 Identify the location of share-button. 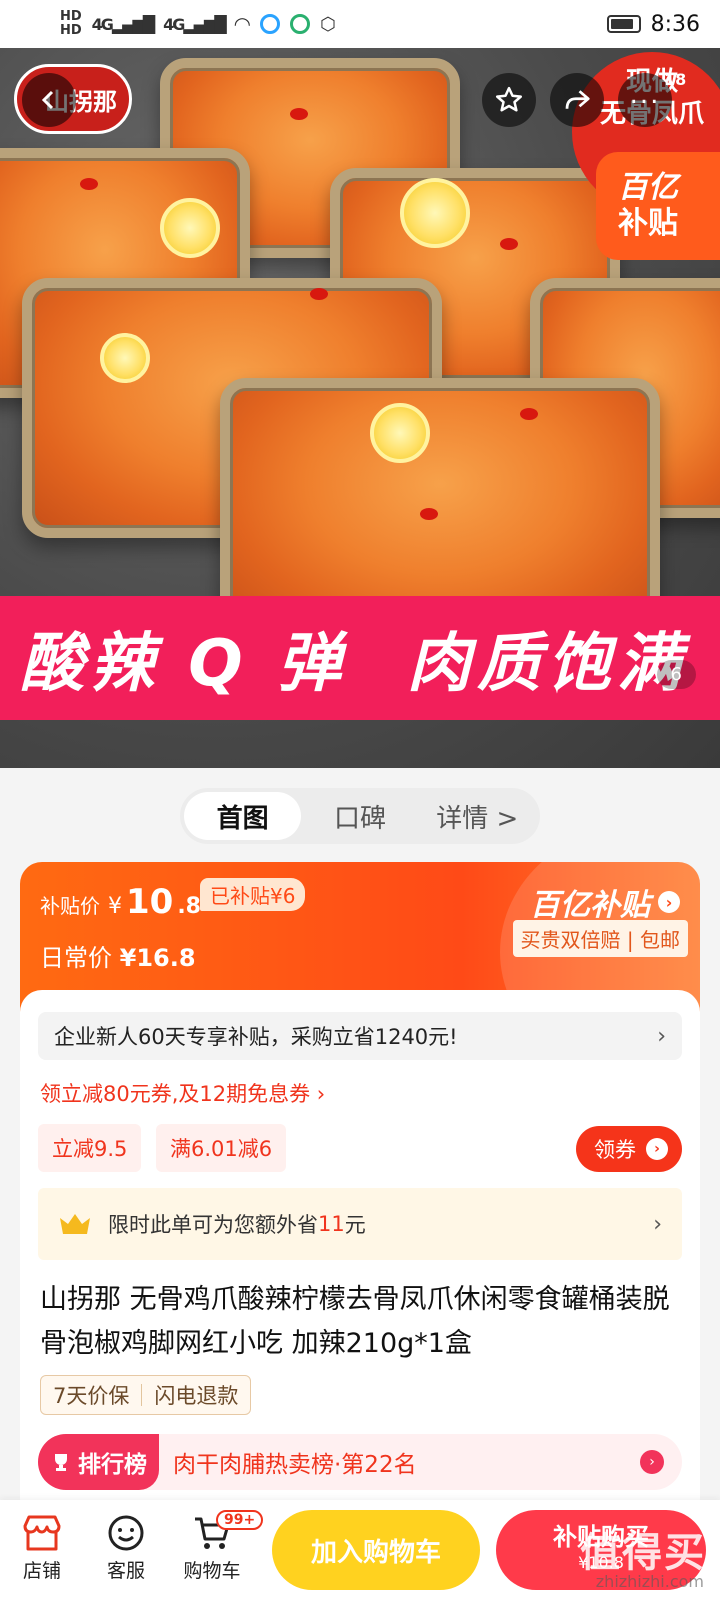
(577, 100).